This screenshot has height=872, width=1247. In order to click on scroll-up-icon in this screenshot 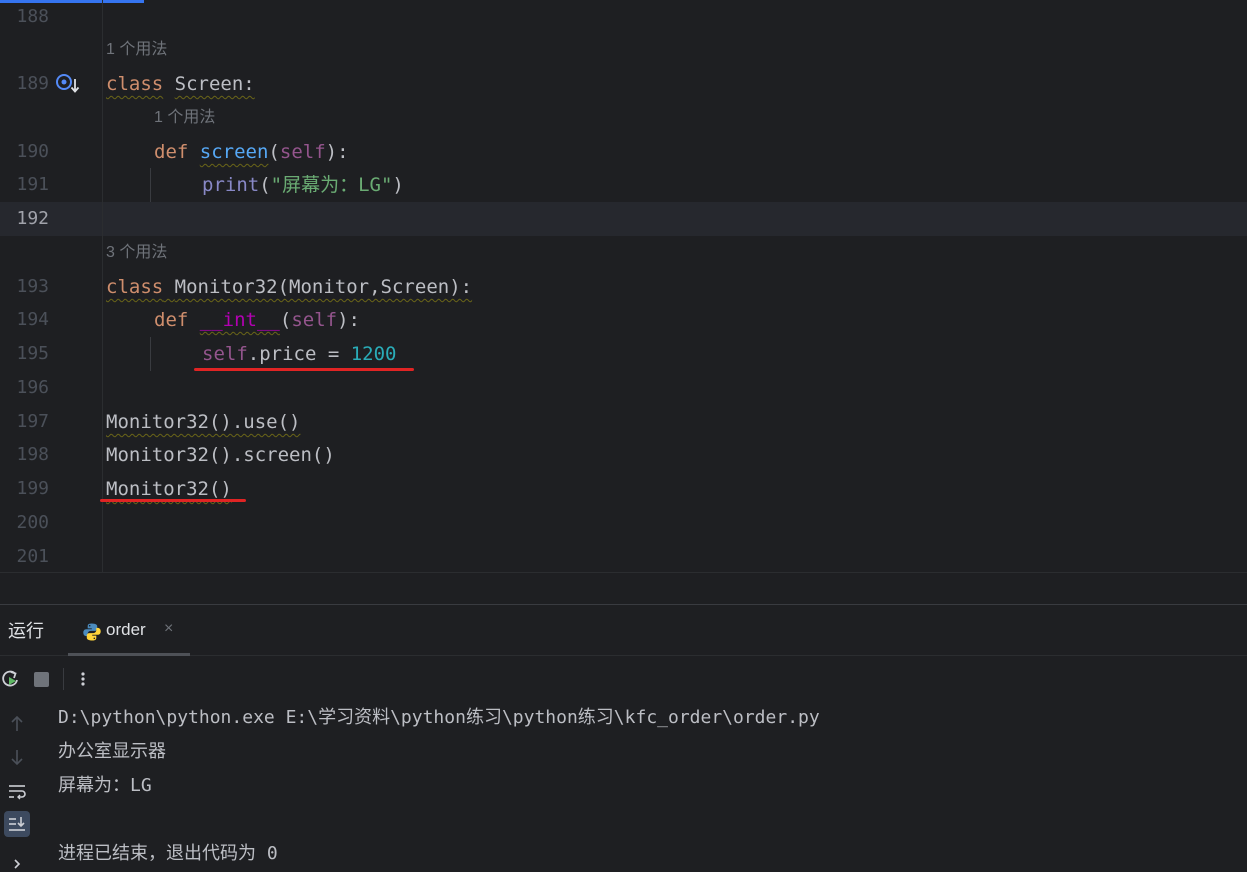, I will do `click(17, 724)`.